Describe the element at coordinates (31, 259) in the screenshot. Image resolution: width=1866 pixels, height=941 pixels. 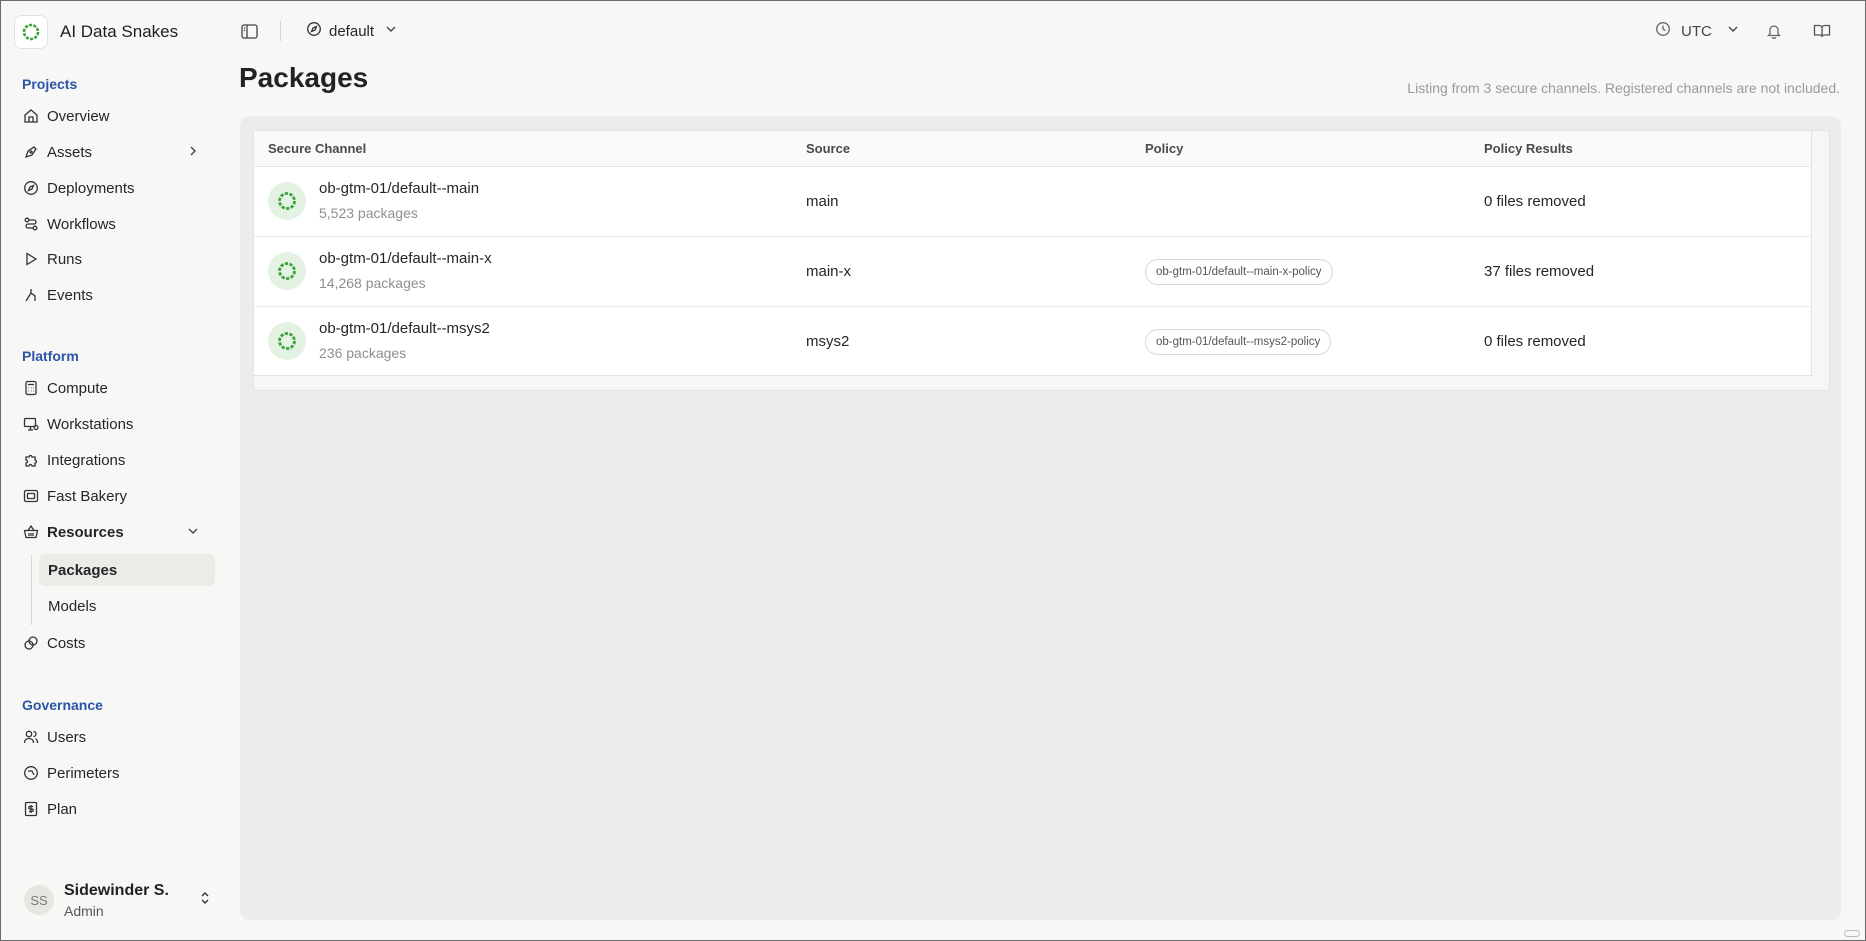
I see `play-icon` at that location.